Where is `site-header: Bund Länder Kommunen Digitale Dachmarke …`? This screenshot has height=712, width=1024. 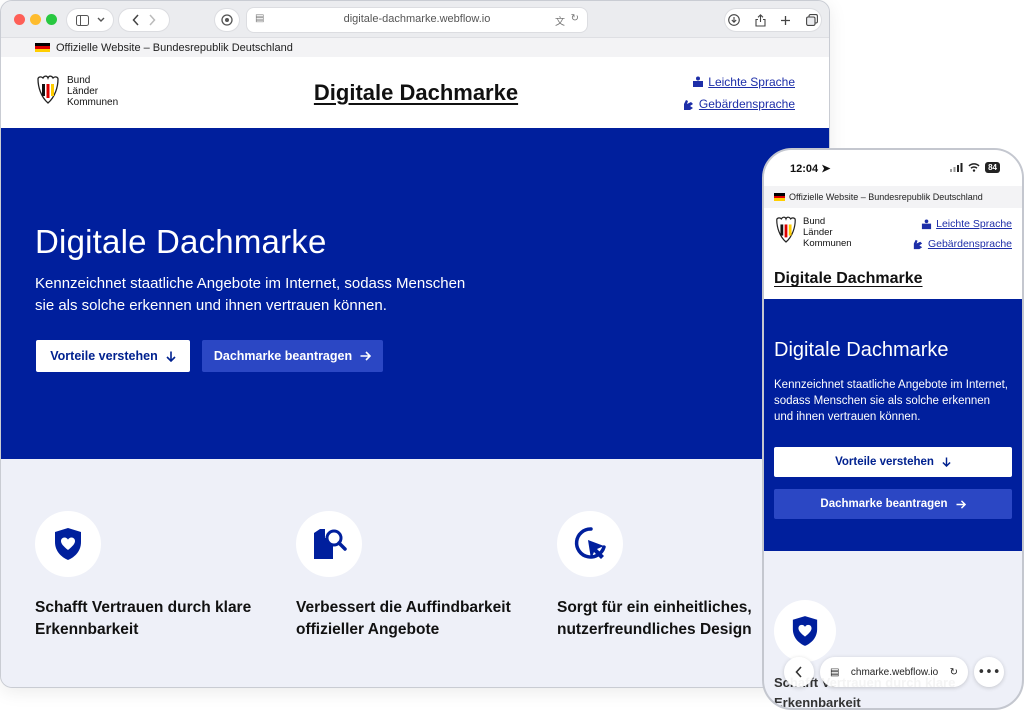 site-header: Bund Länder Kommunen Digitale Dachmarke … is located at coordinates (415, 92).